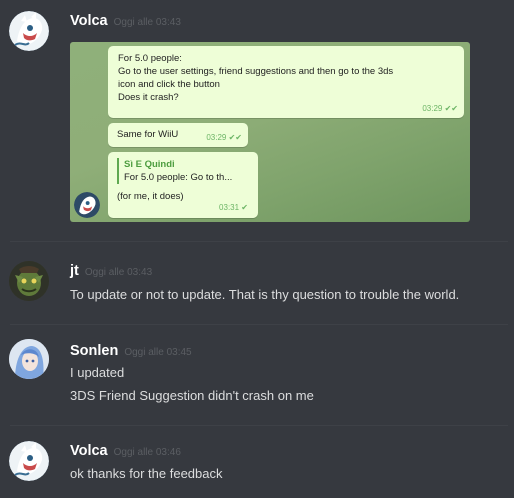 This screenshot has width=514, height=498. Describe the element at coordinates (74, 271) in the screenshot. I see `author-name: jt` at that location.